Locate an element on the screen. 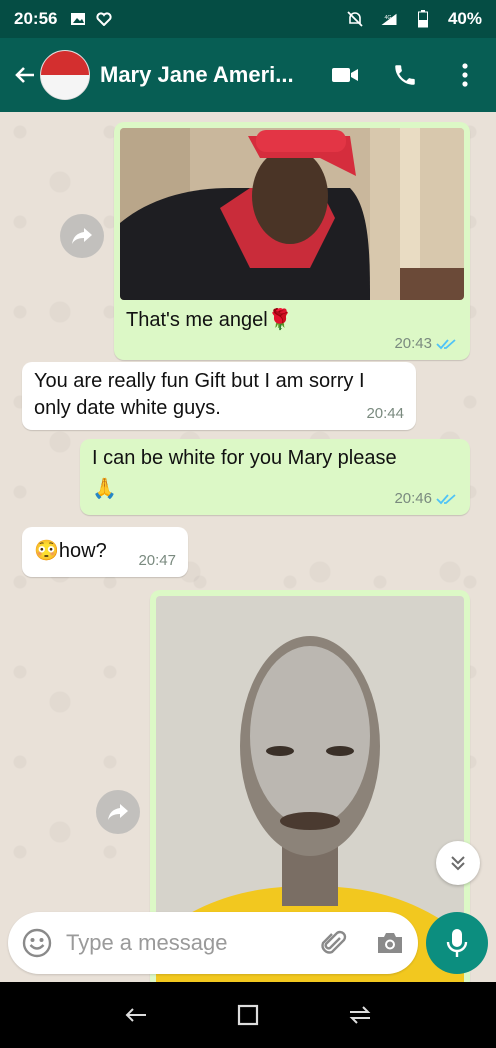 The width and height of the screenshot is (496, 1048). message-meta: 20:43 is located at coordinates (426, 343).